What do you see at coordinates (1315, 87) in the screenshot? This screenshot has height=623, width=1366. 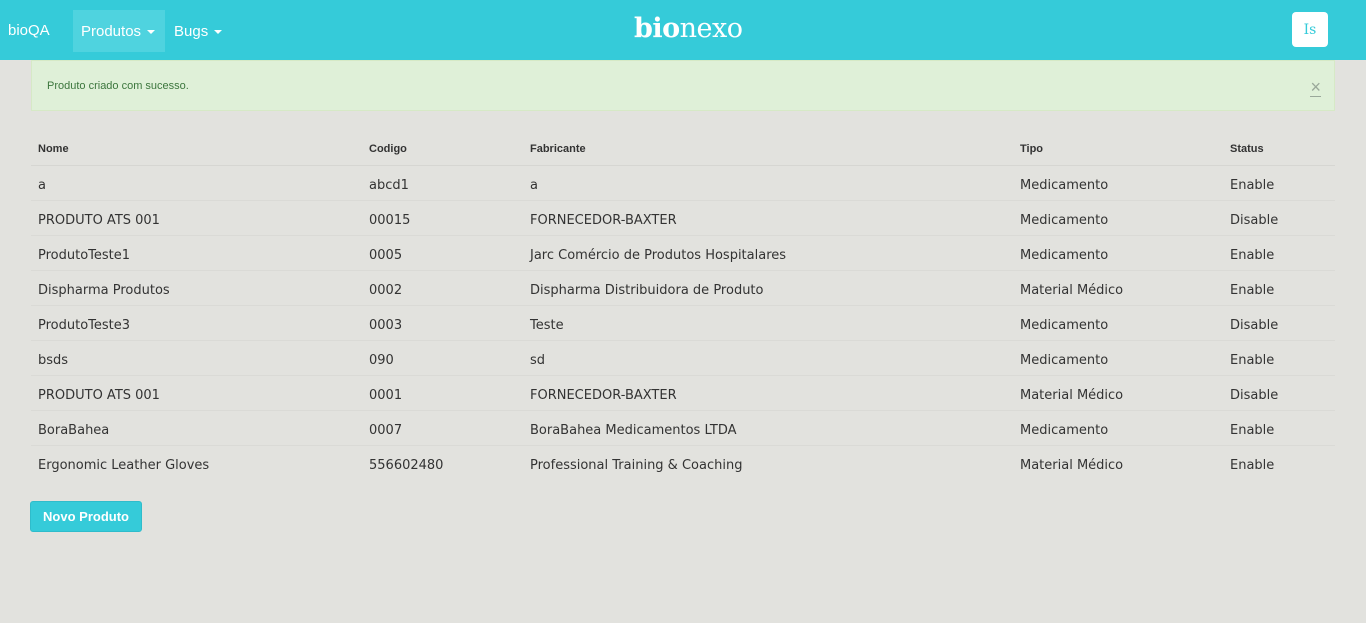 I see `close-icon: ×` at bounding box center [1315, 87].